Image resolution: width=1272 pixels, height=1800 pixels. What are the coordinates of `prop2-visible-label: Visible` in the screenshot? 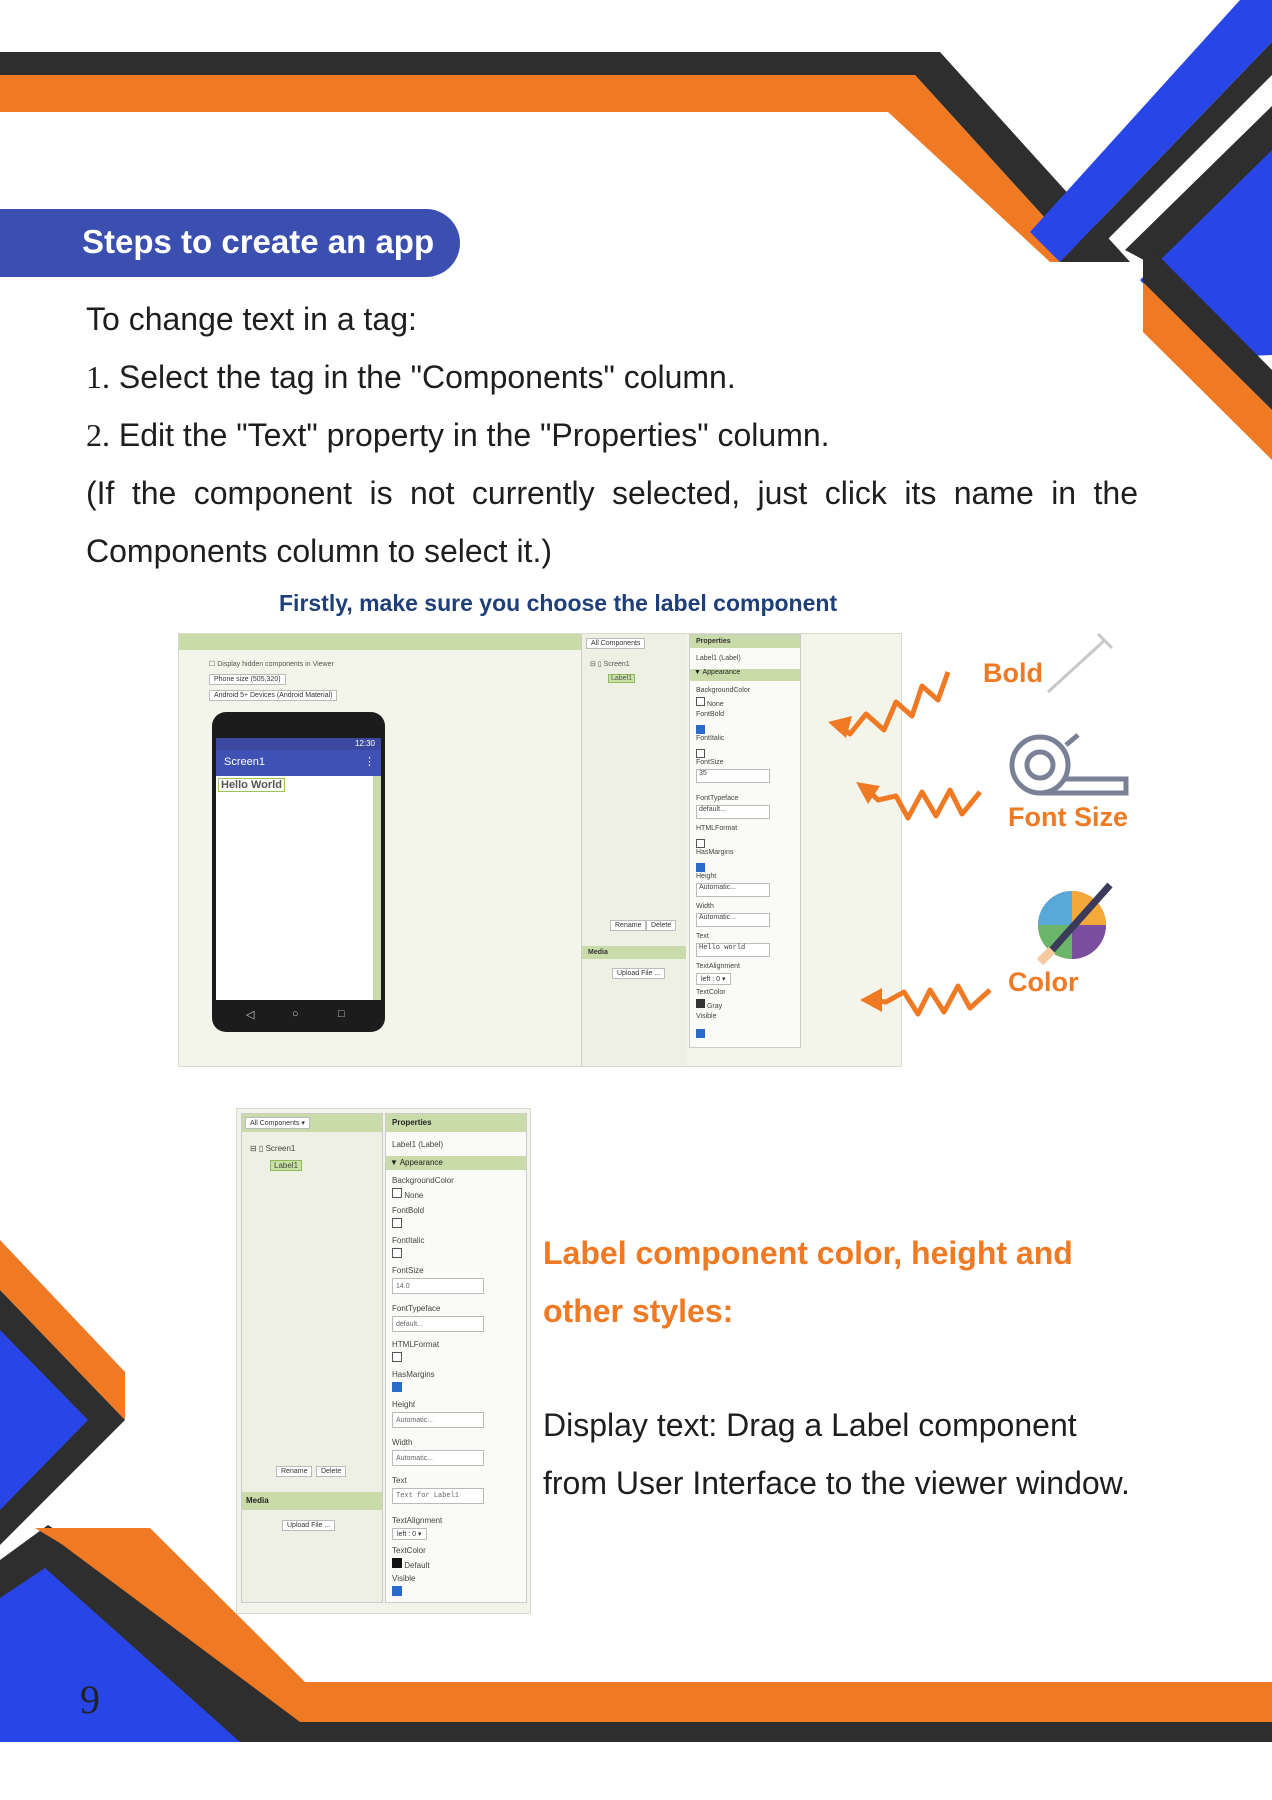 It's located at (404, 1578).